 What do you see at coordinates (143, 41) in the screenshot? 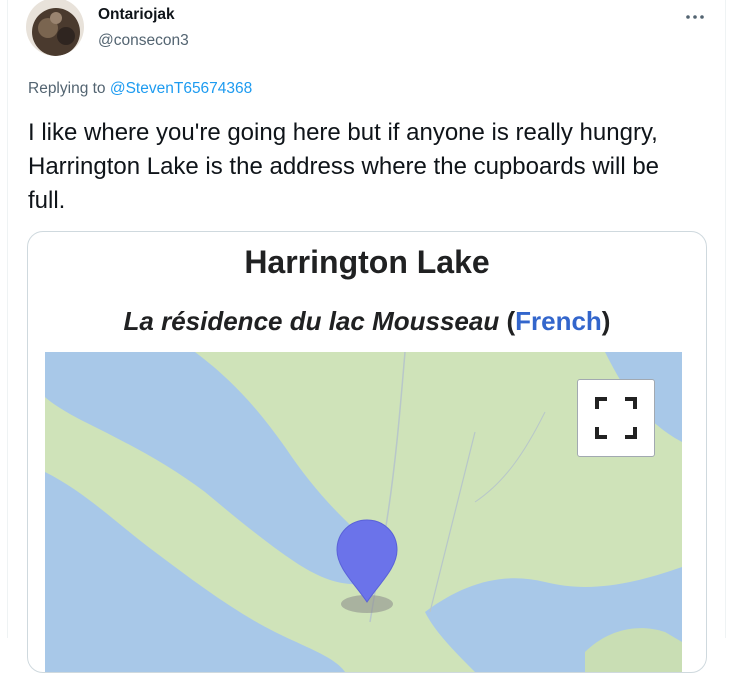
I see `author-handle: @consecon3` at bounding box center [143, 41].